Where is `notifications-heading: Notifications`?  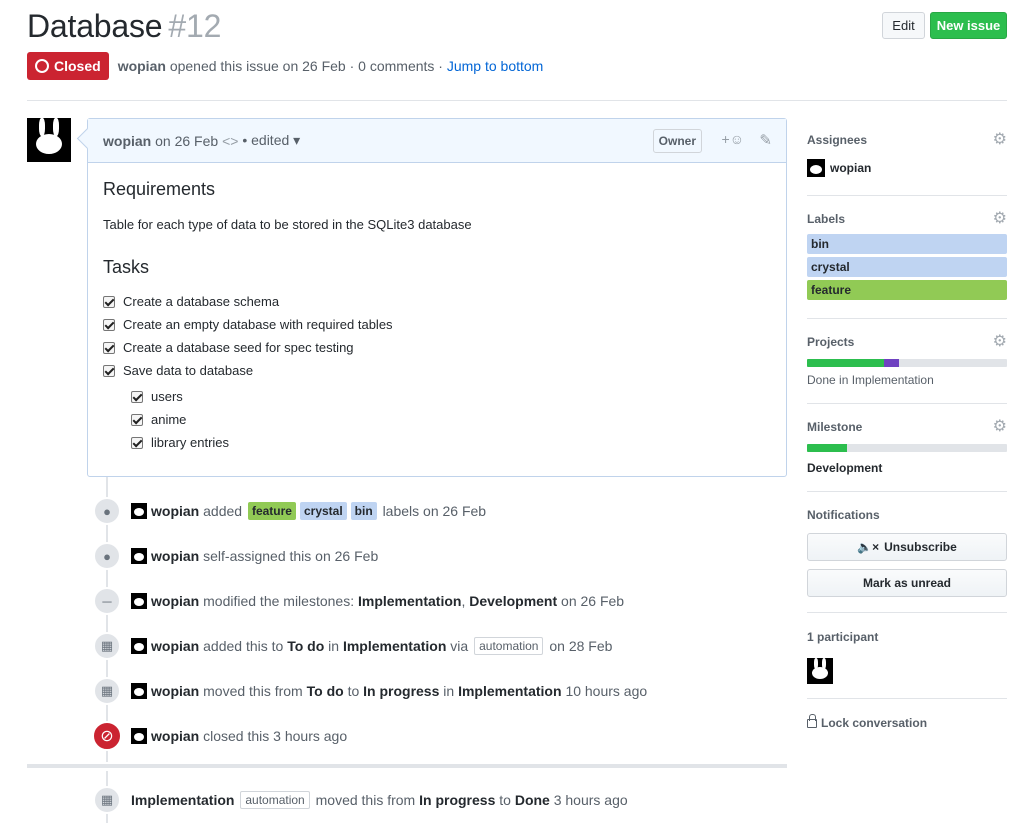
notifications-heading: Notifications is located at coordinates (843, 515).